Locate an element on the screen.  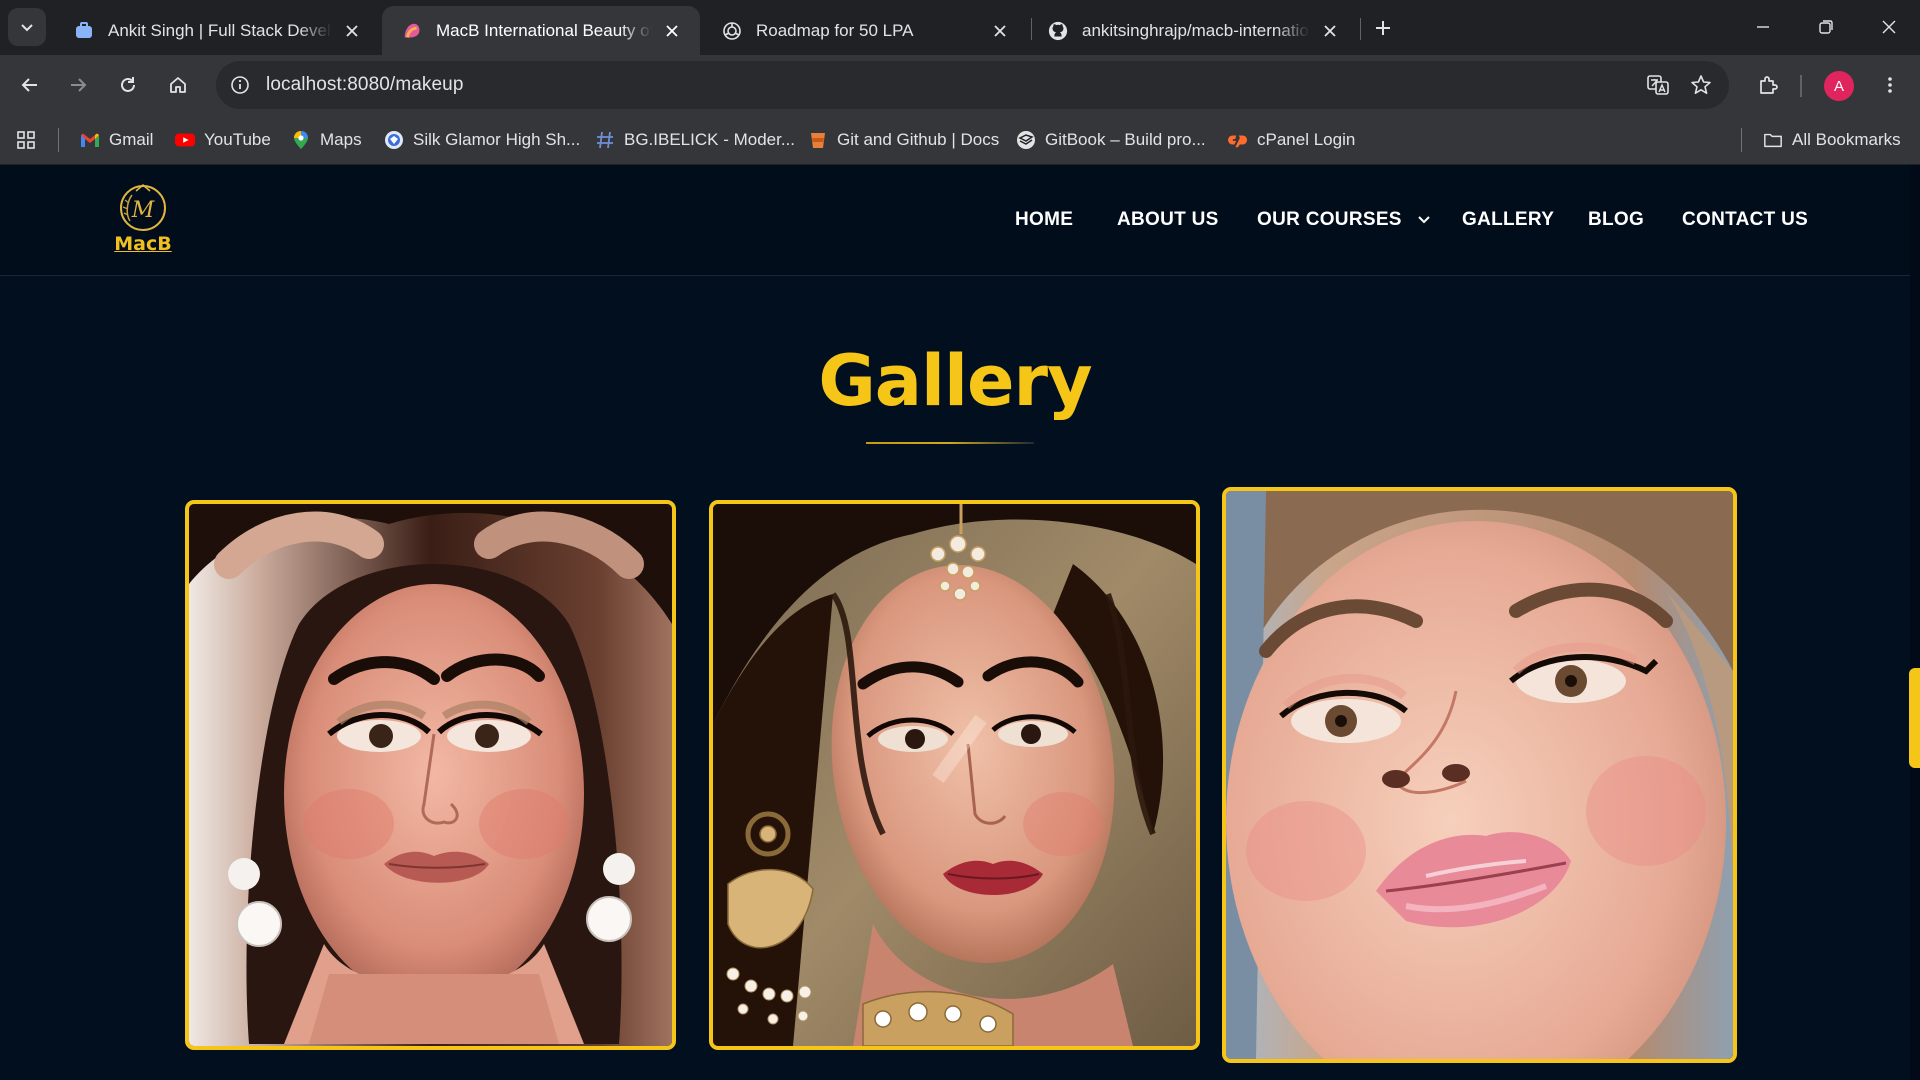
gitbook-icon is located at coordinates (1026, 140).